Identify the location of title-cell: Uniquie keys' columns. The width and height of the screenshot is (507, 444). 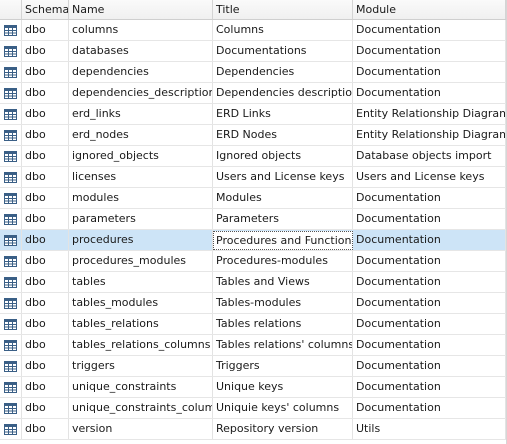
(283, 408).